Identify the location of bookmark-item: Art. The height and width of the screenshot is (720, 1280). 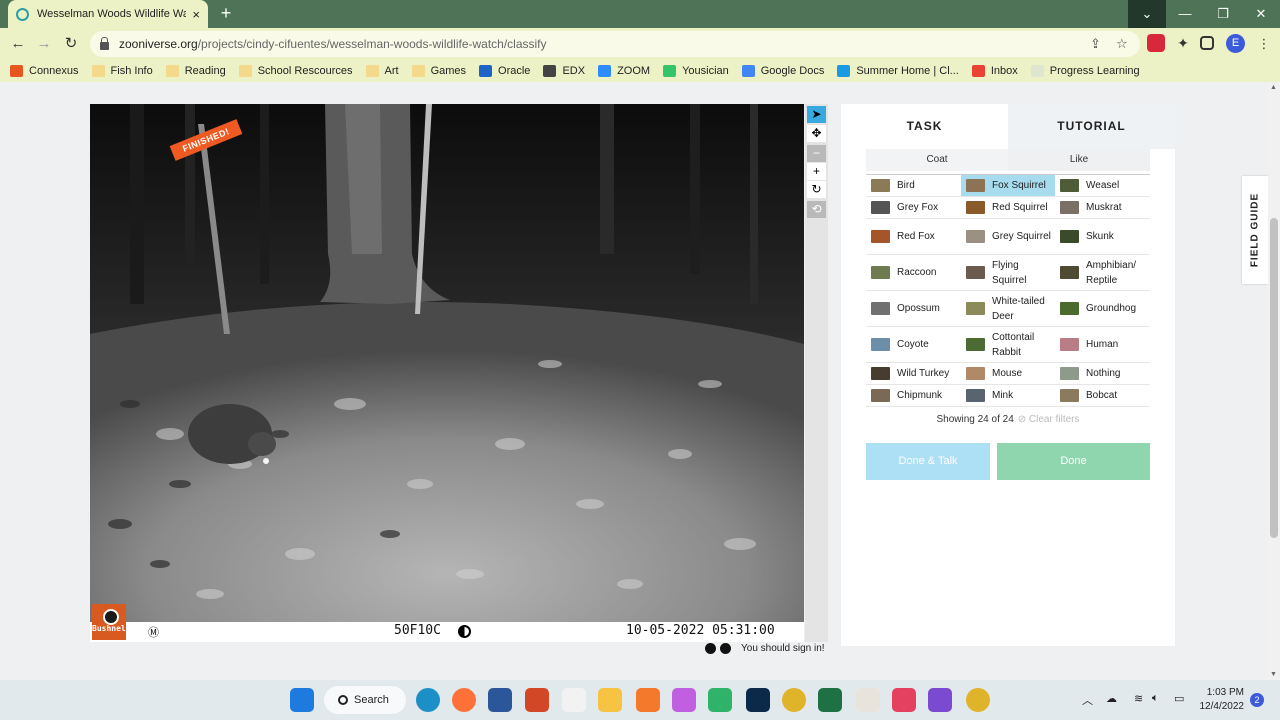
(382, 71).